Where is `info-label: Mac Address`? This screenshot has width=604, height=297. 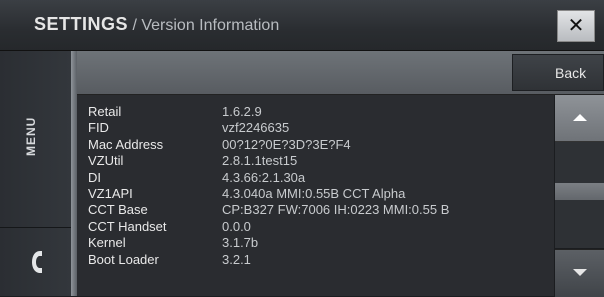 info-label: Mac Address is located at coordinates (126, 144).